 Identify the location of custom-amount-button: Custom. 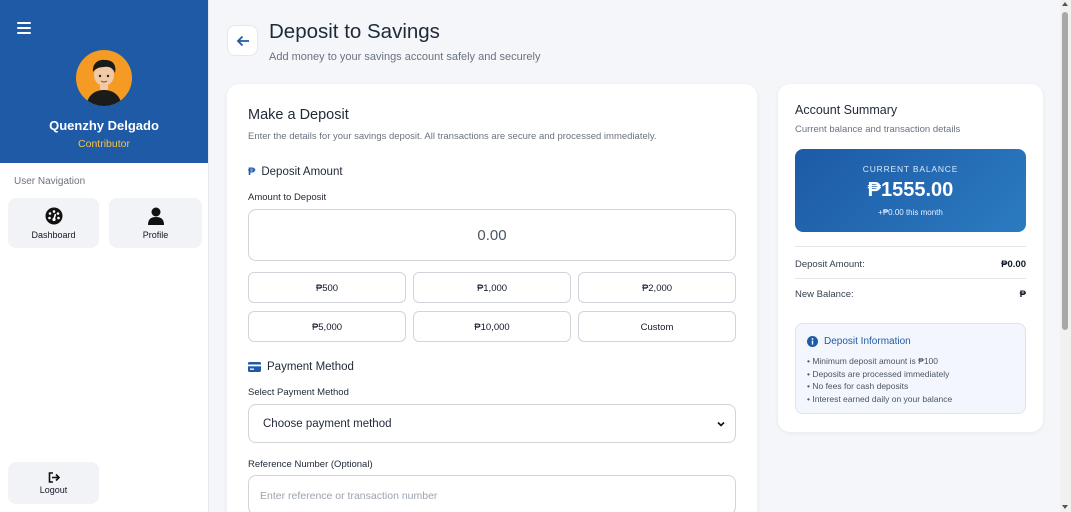
(657, 326).